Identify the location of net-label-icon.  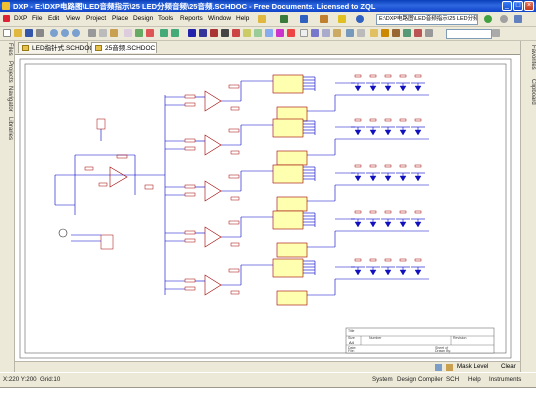
(214, 33).